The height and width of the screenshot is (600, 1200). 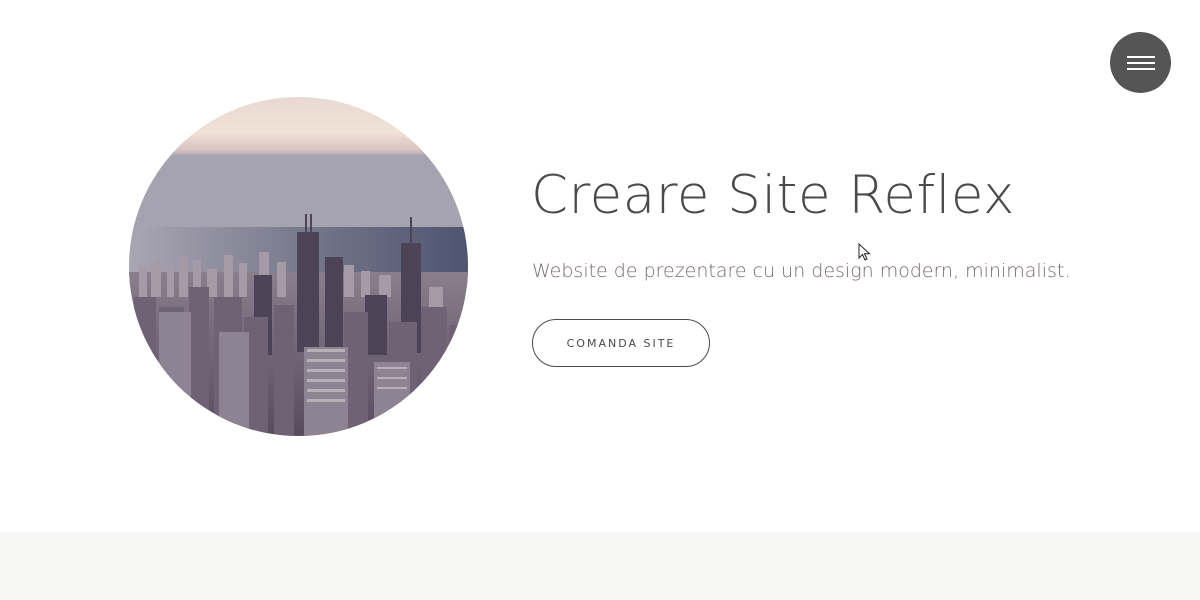 I want to click on hero-title: Creare Site Reflex, so click(x=773, y=195).